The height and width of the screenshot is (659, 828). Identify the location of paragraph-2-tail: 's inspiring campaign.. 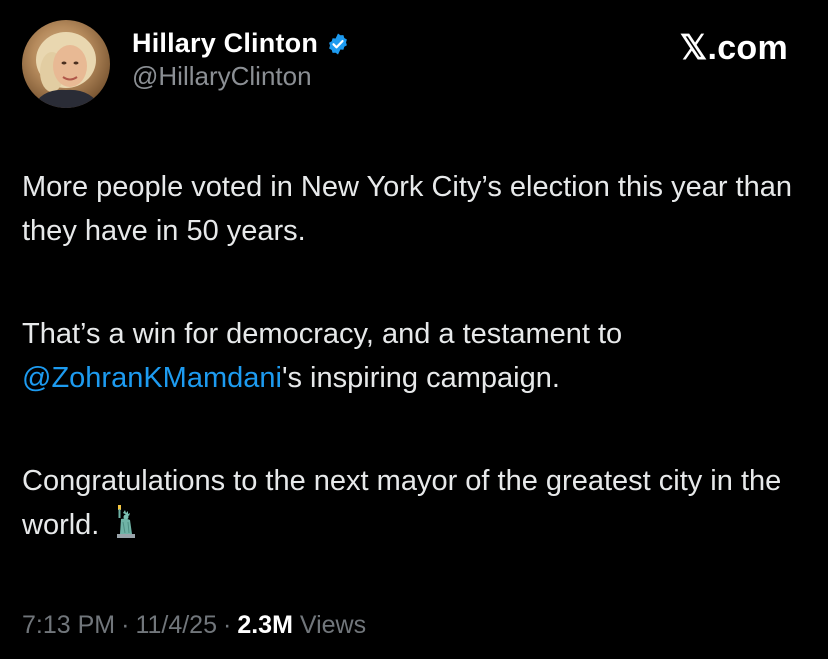
(420, 378).